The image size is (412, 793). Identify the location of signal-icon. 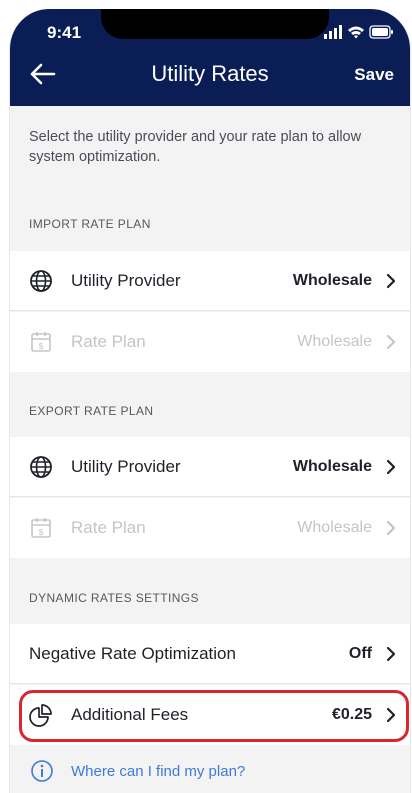
(325, 36).